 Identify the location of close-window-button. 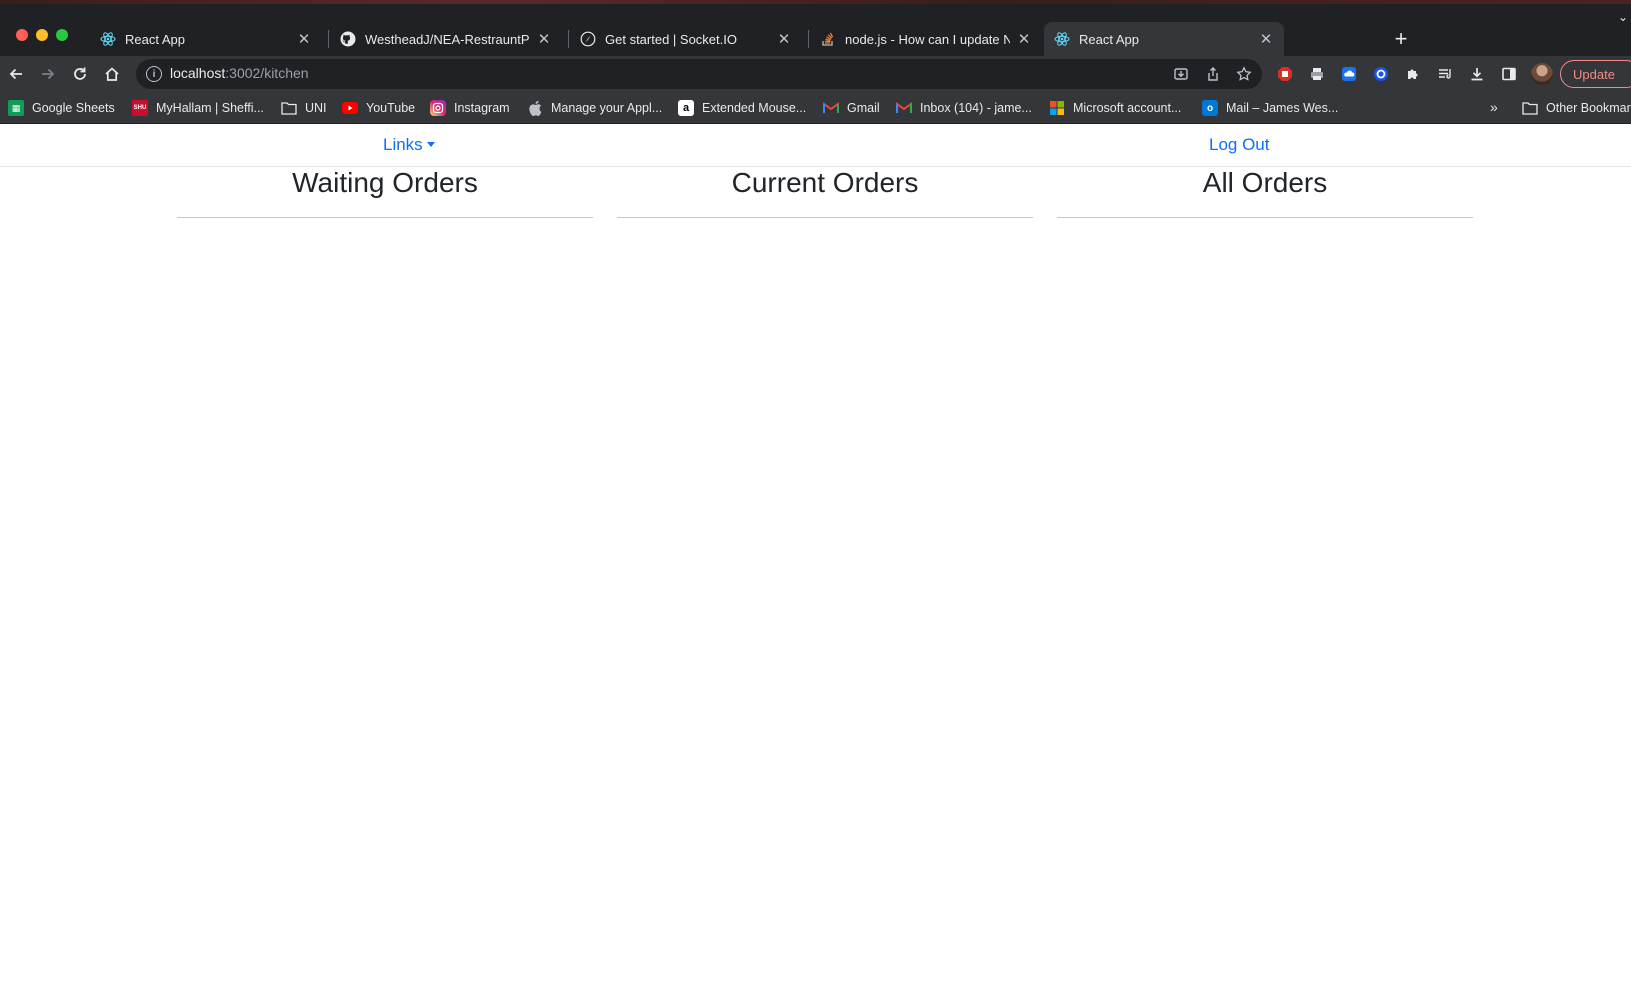
(22, 35).